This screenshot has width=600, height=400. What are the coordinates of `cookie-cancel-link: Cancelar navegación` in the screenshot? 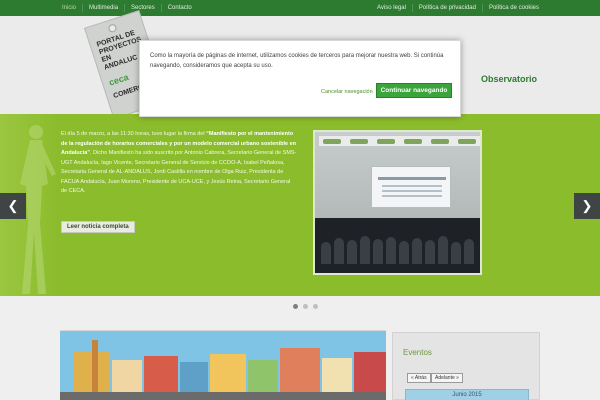 It's located at (347, 92).